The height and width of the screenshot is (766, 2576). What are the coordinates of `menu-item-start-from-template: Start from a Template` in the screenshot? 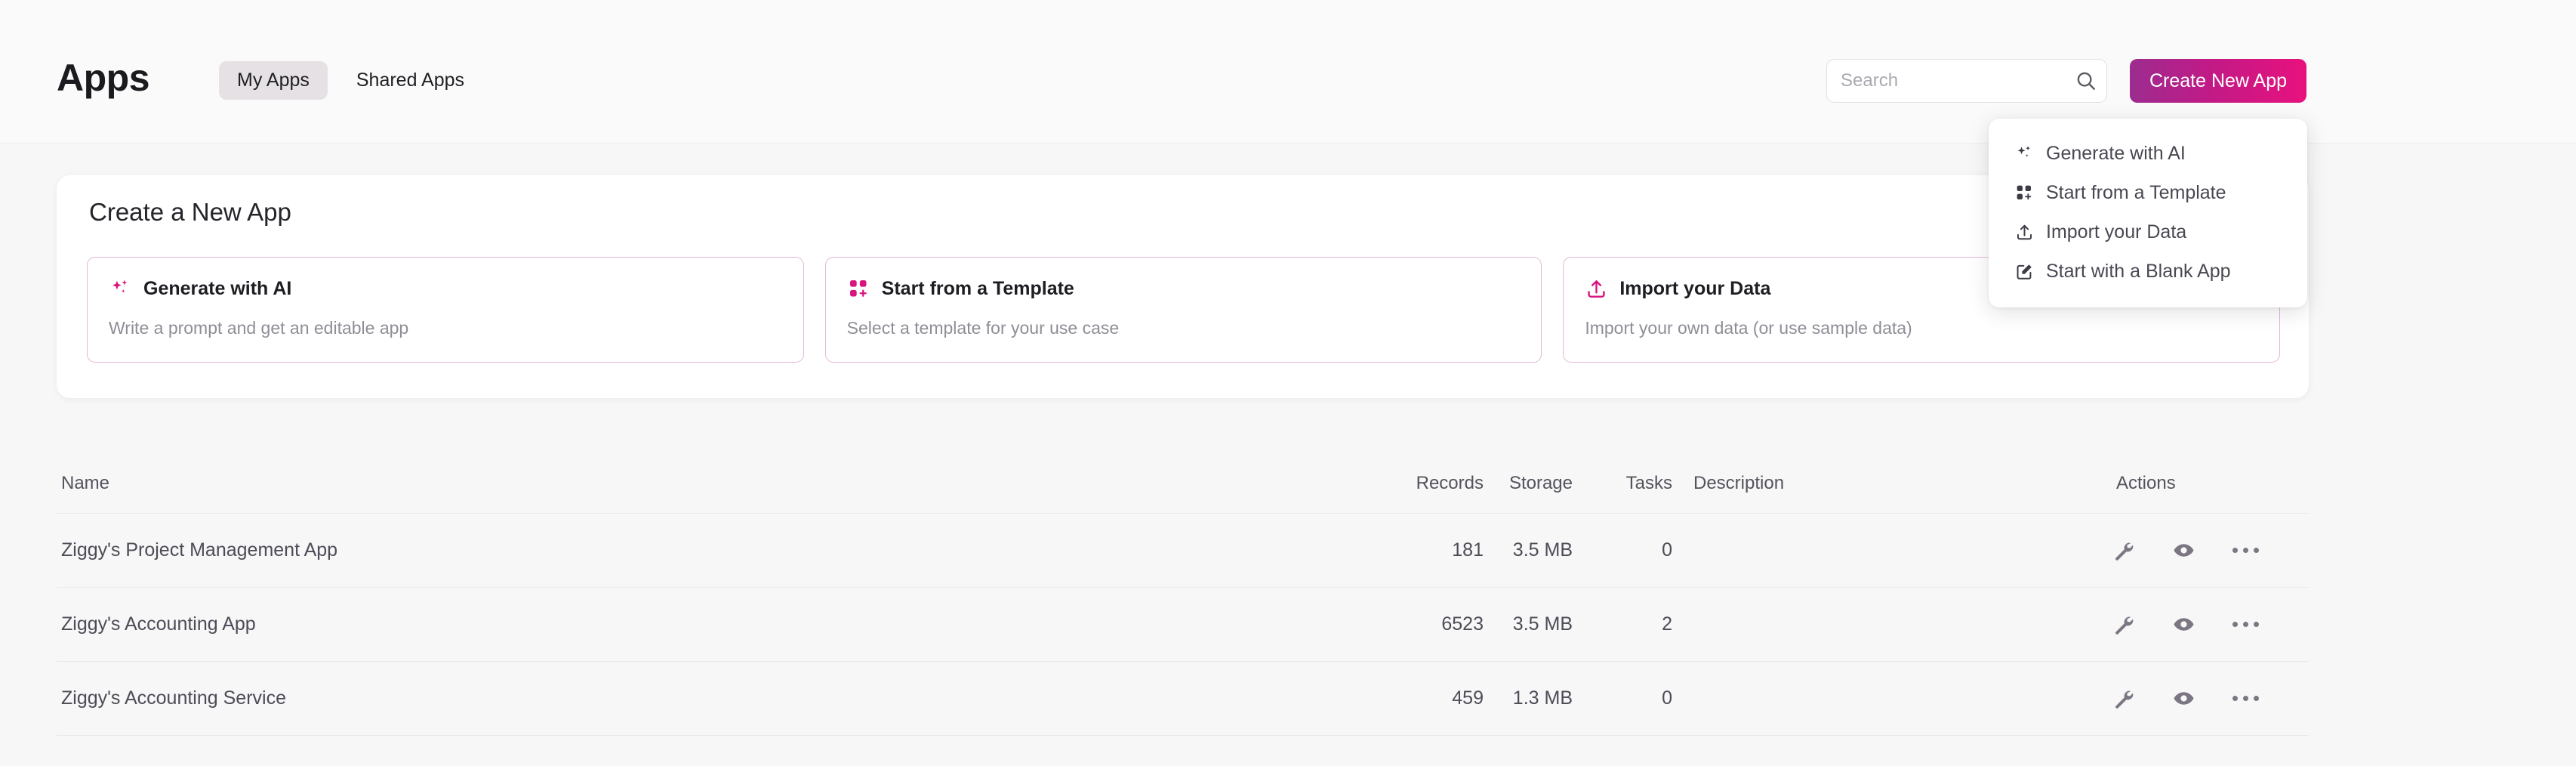 It's located at (2148, 192).